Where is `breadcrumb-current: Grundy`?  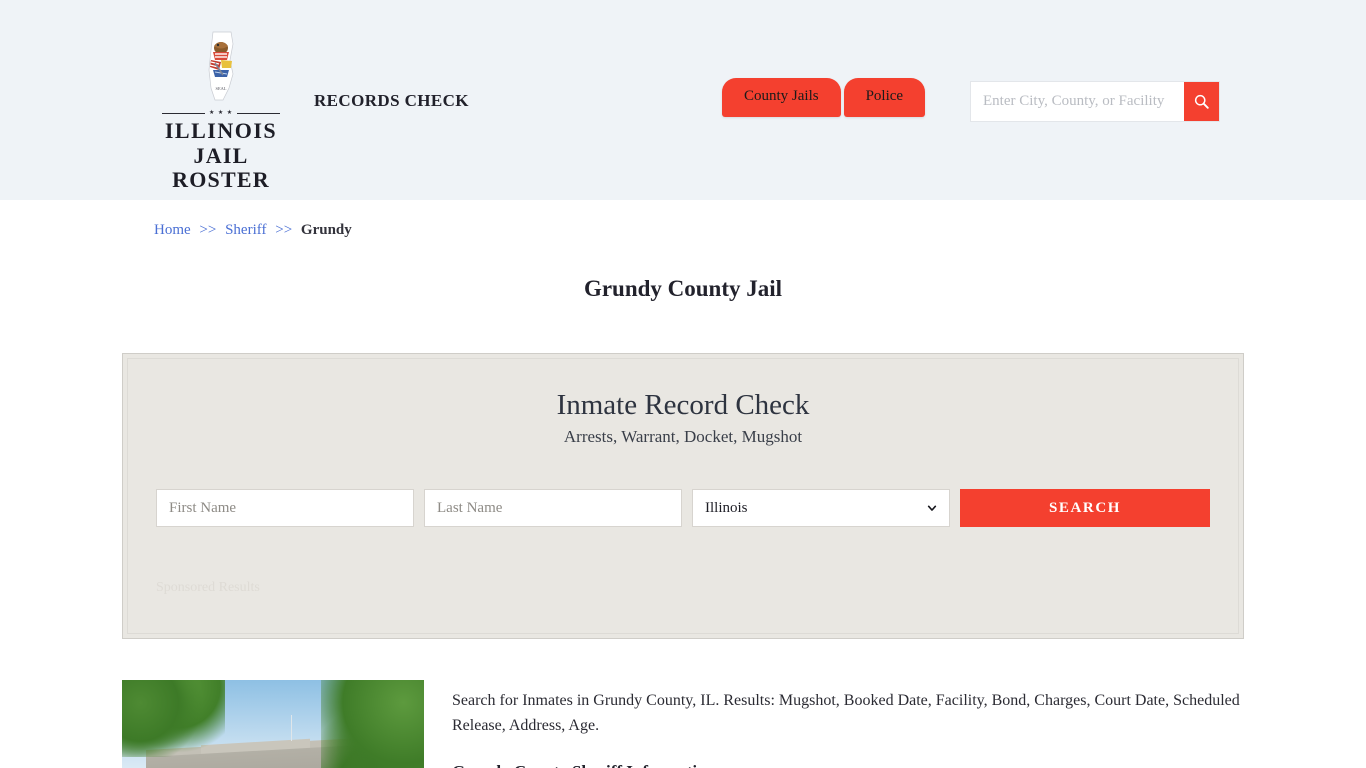 breadcrumb-current: Grundy is located at coordinates (326, 230).